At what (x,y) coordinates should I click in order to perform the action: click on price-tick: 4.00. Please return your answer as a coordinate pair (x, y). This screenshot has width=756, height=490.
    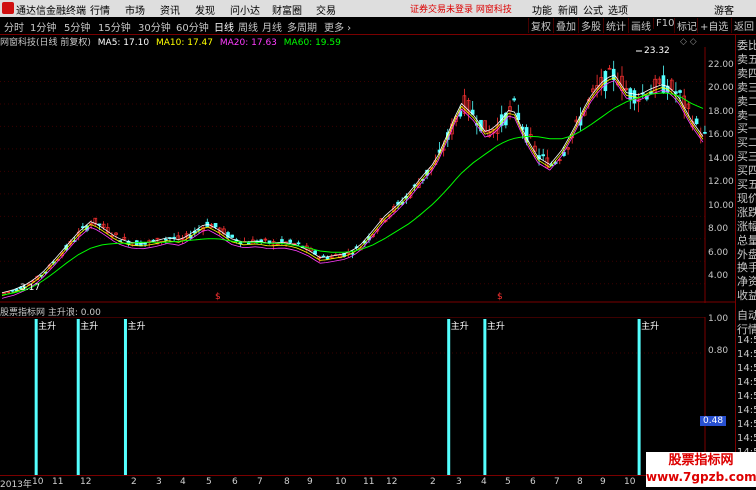
    Looking at the image, I should click on (718, 276).